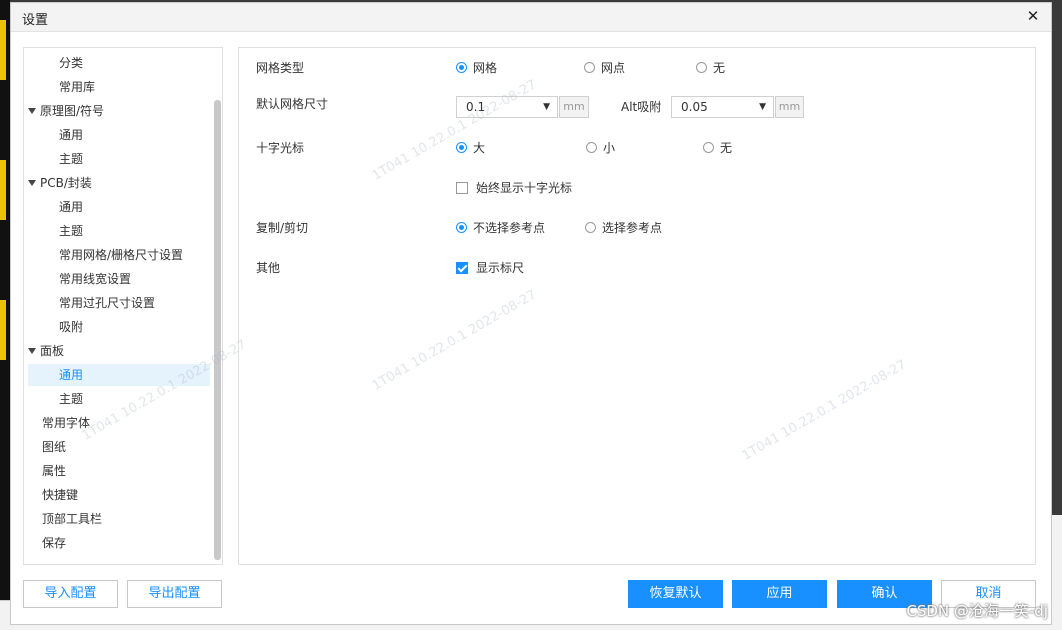  I want to click on sidebar-item: 保存, so click(119, 543).